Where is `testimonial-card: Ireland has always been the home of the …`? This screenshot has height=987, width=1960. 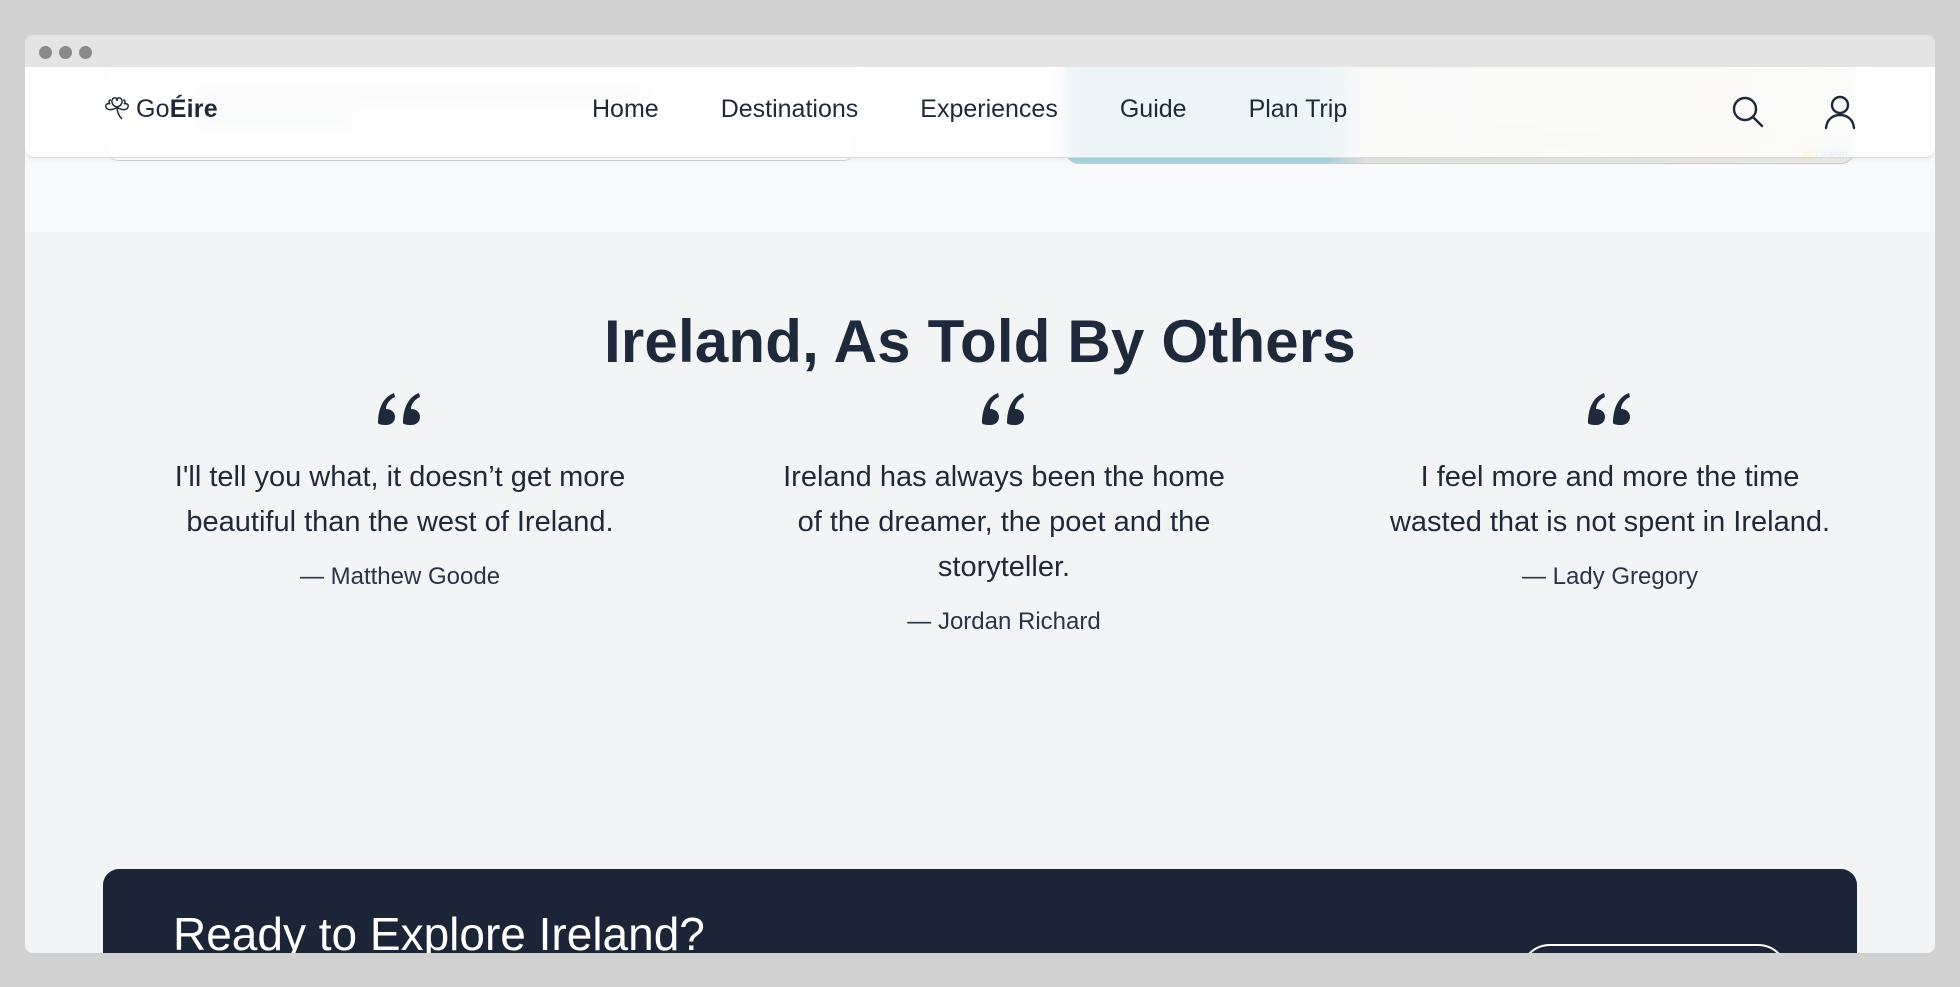
testimonial-card: Ireland has always been the home of the … is located at coordinates (1004, 511).